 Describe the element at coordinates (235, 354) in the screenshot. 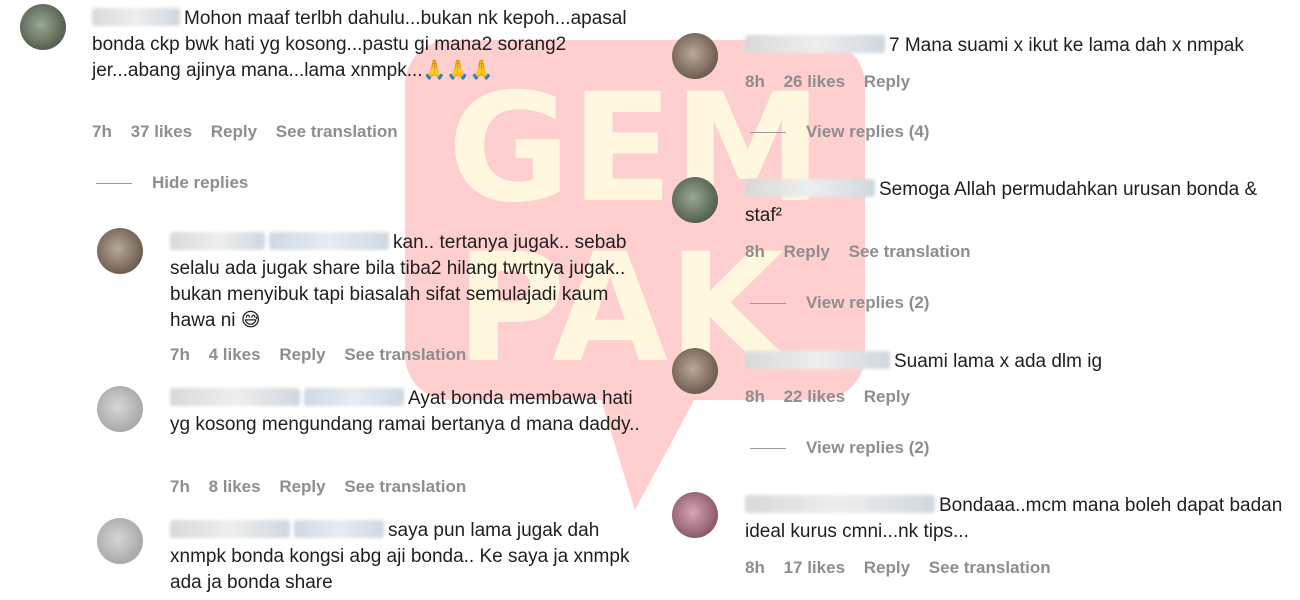

I see `likes-count: 4 likes` at that location.